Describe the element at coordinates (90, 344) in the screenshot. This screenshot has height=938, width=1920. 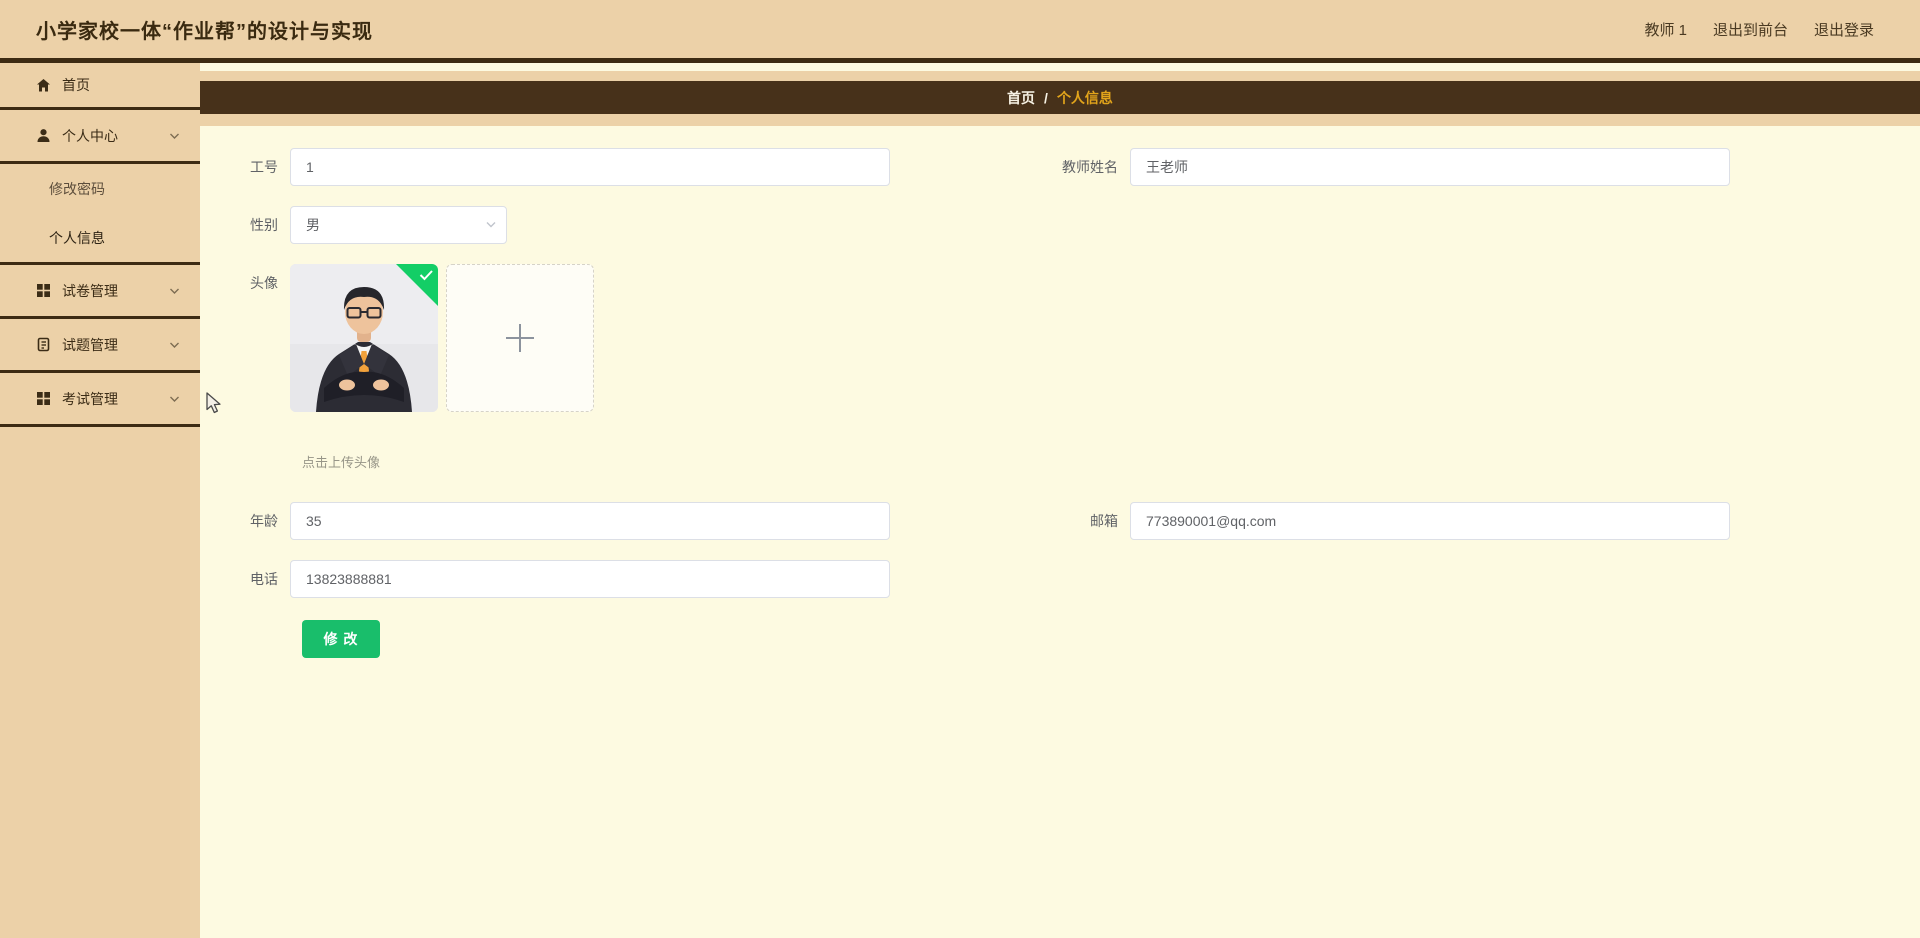
I see `sidebar-item-label: 试题管理` at that location.